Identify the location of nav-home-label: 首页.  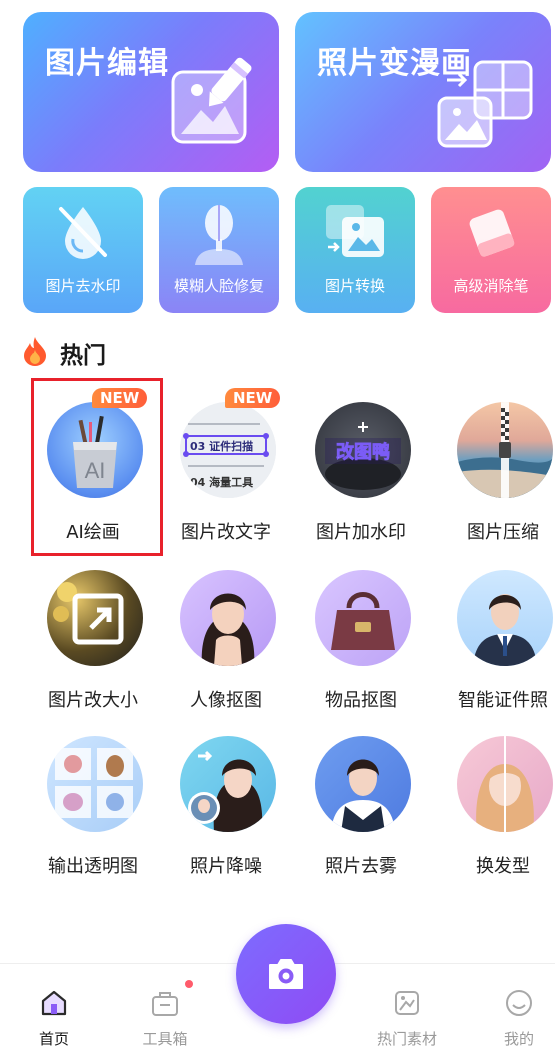
(53, 1039).